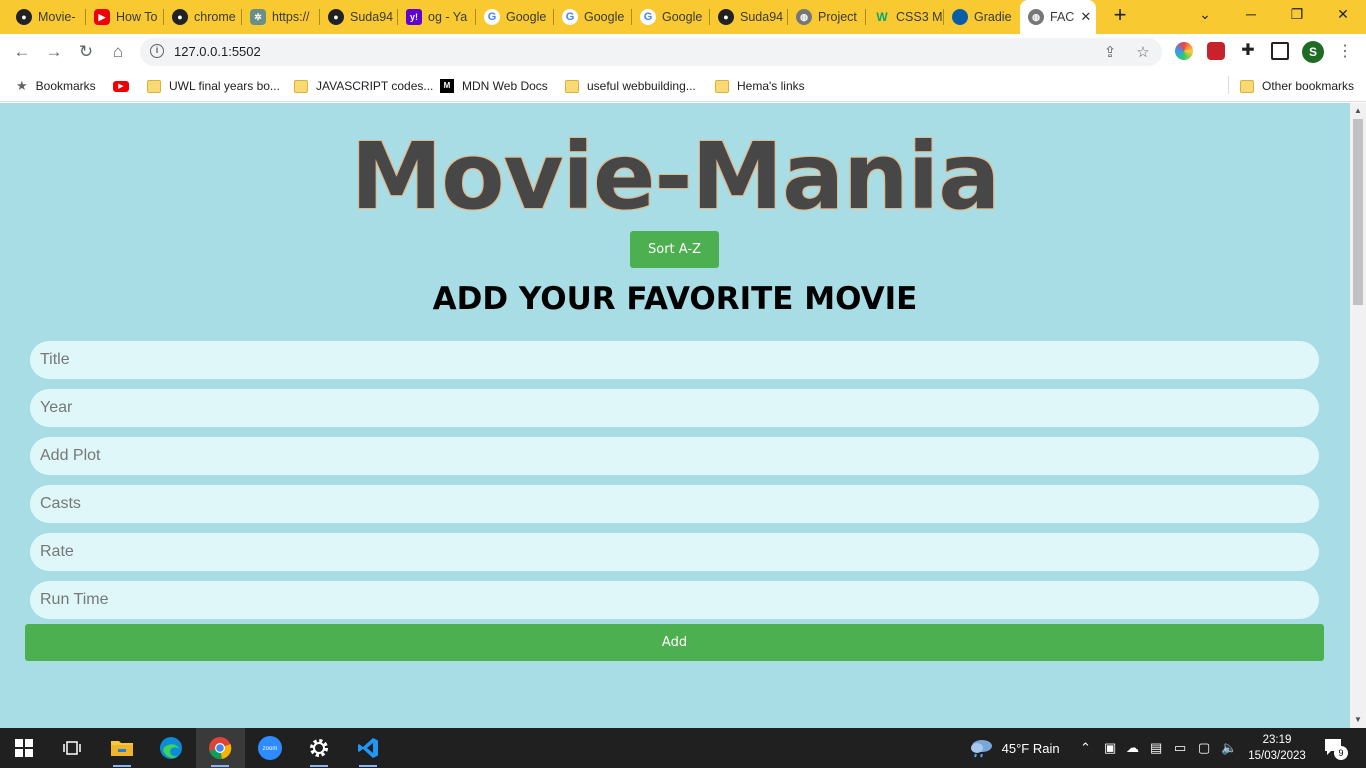 The width and height of the screenshot is (1366, 768). I want to click on tab-label: Gradie, so click(993, 17).